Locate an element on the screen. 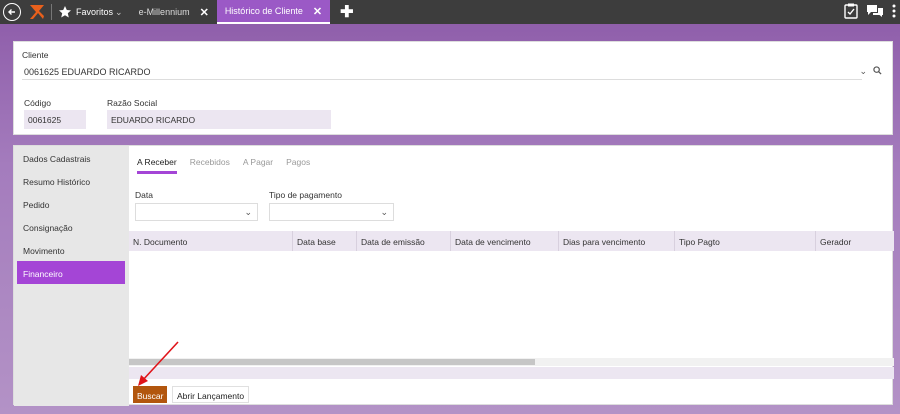 This screenshot has height=414, width=900. cliente-select: 0061625 EDUARDO RICARDO is located at coordinates (442, 72).